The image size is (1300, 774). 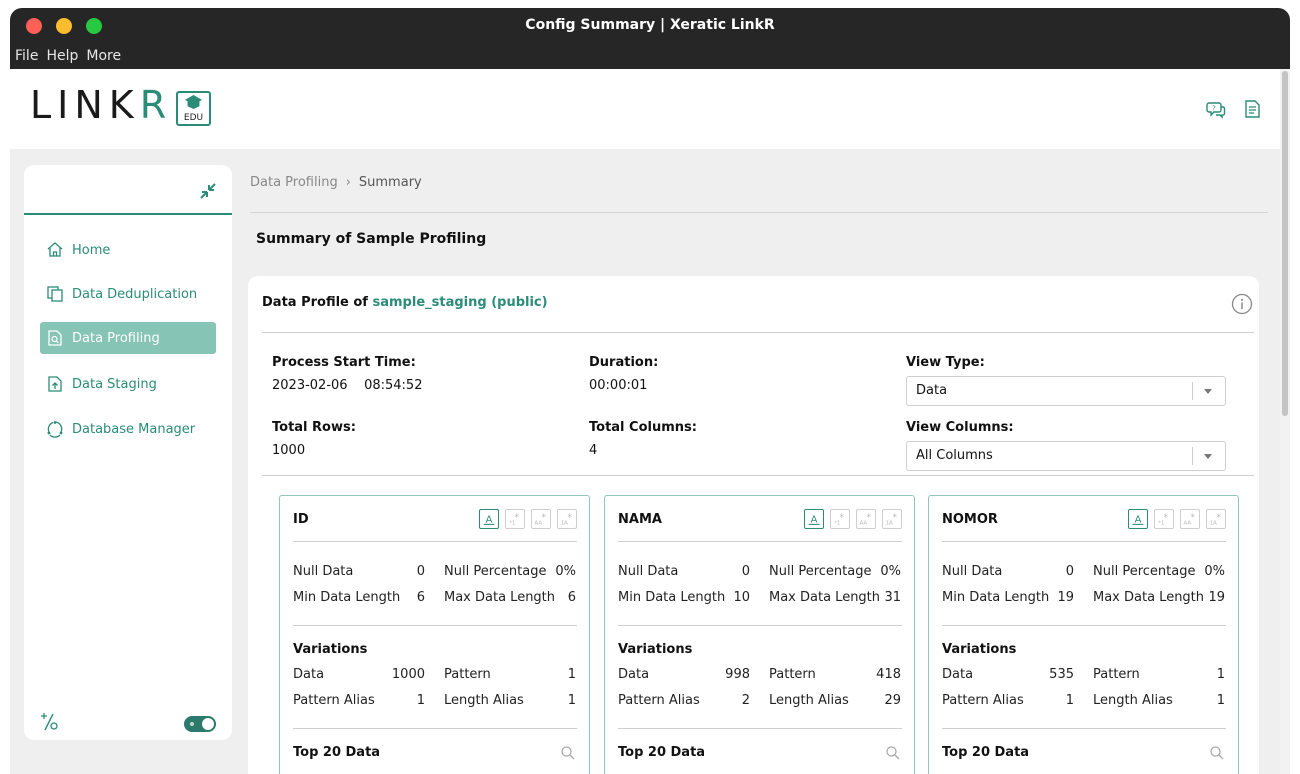 I want to click on view-columns-select: All Columns, so click(x=1066, y=456).